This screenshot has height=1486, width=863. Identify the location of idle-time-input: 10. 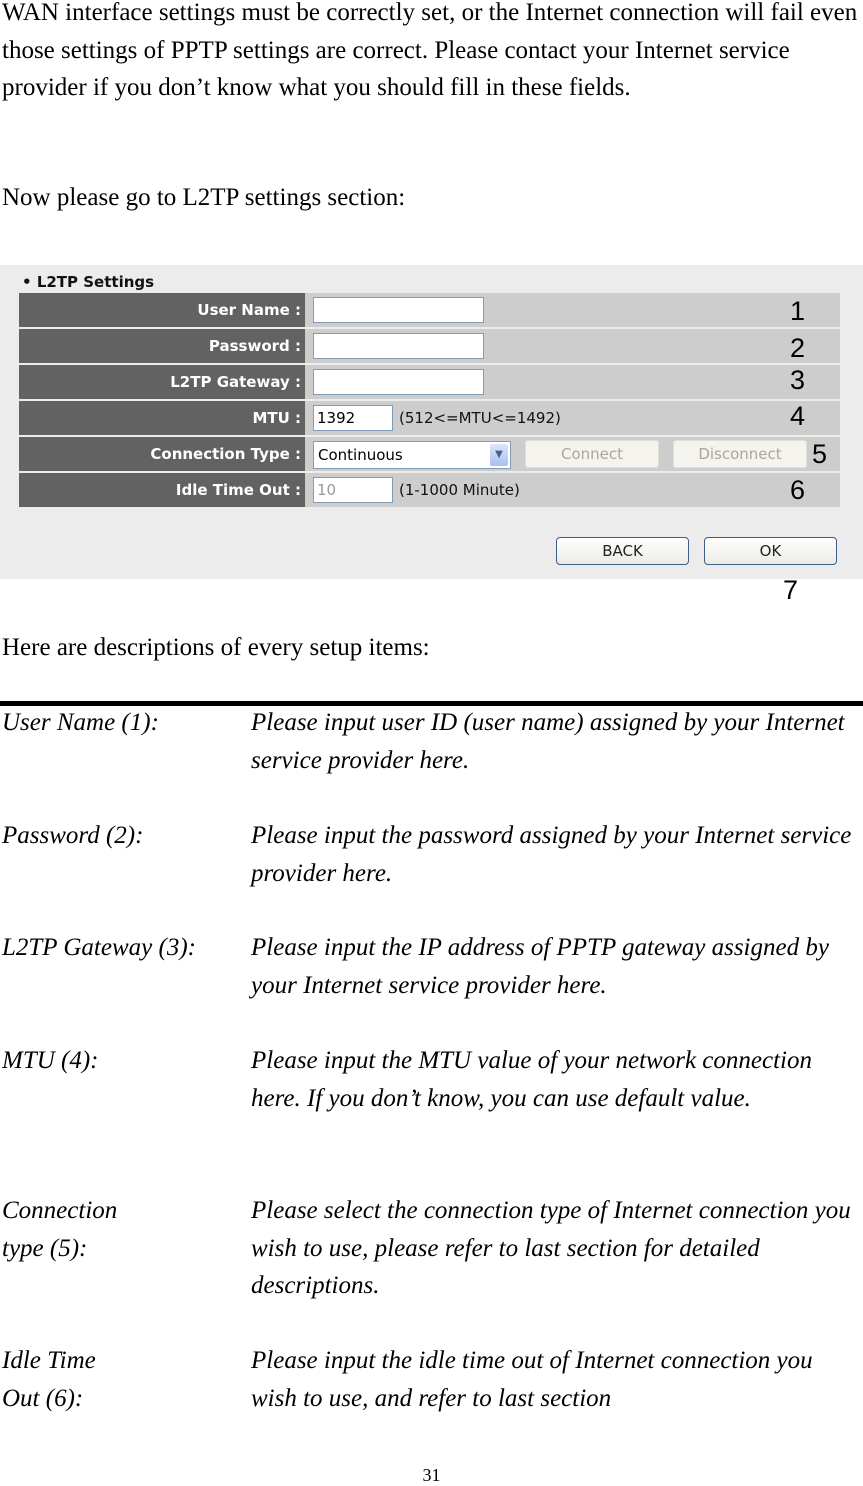
(353, 490).